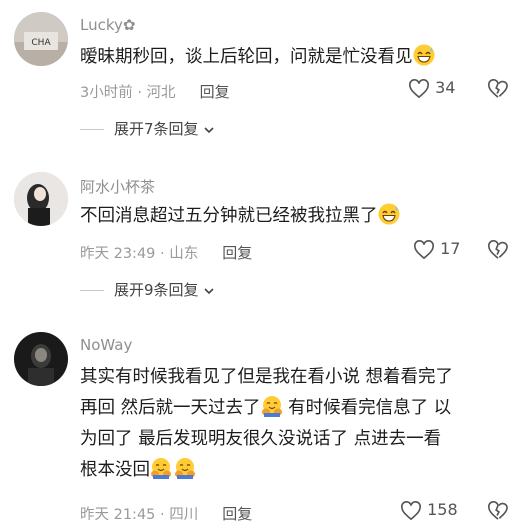 This screenshot has height=530, width=522. I want to click on comment-meta: 3小时前 · 河北 回复, so click(155, 91).